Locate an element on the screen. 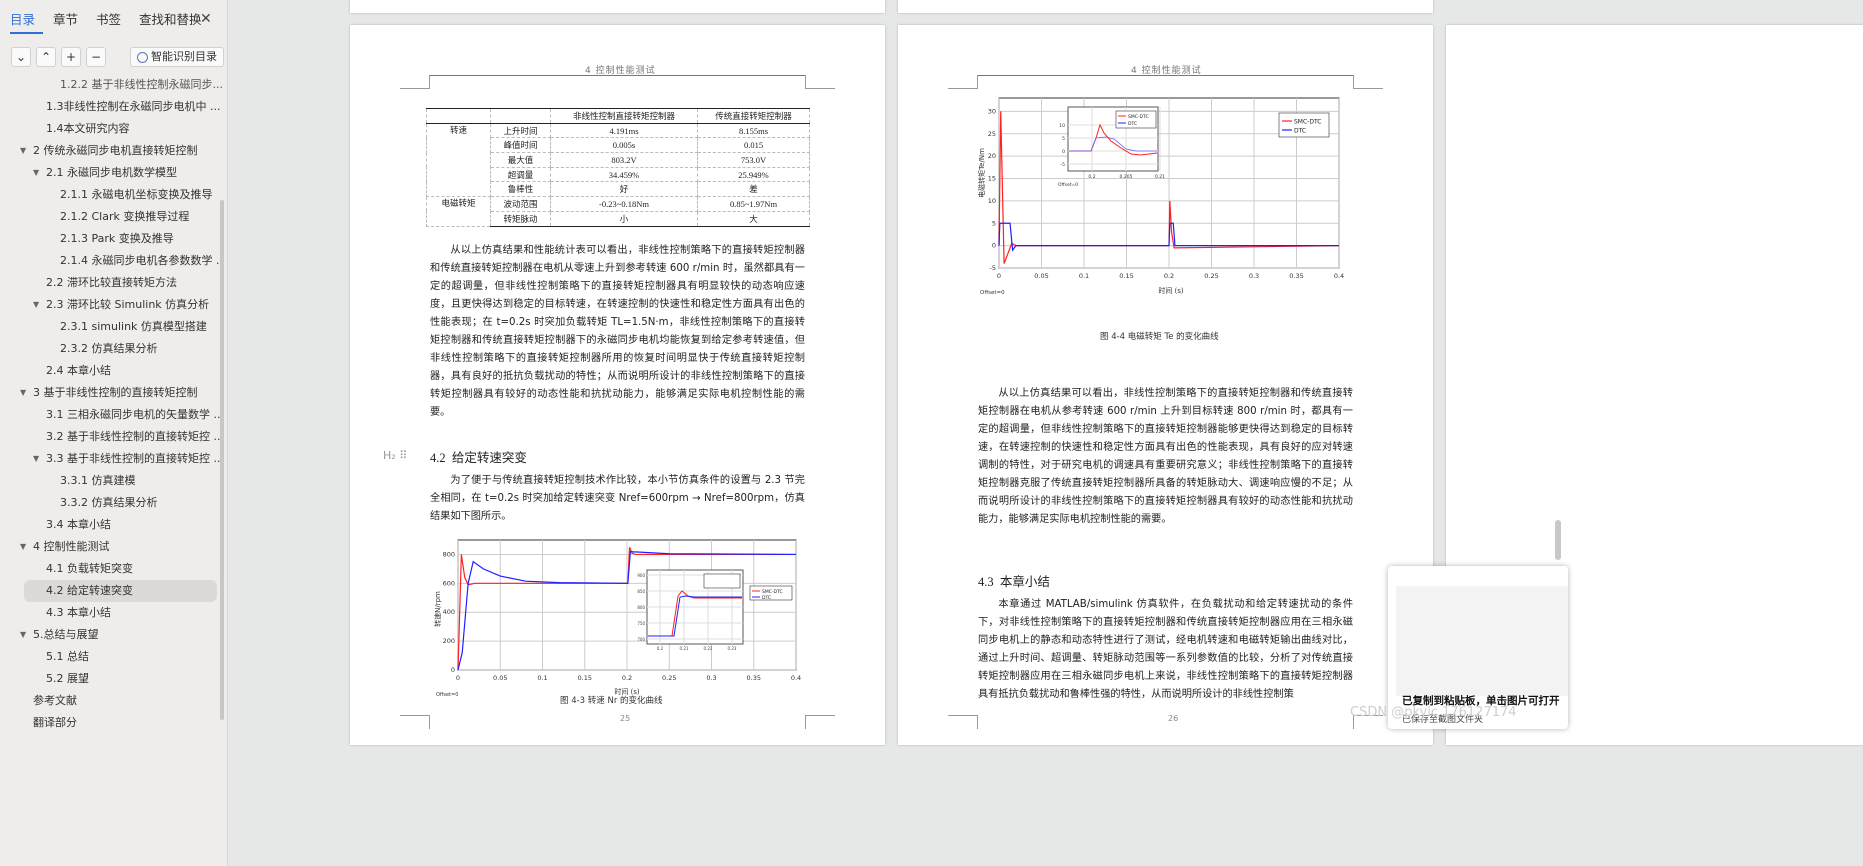  toc-item: ▼ 4 控制性能测试 is located at coordinates (111, 547).